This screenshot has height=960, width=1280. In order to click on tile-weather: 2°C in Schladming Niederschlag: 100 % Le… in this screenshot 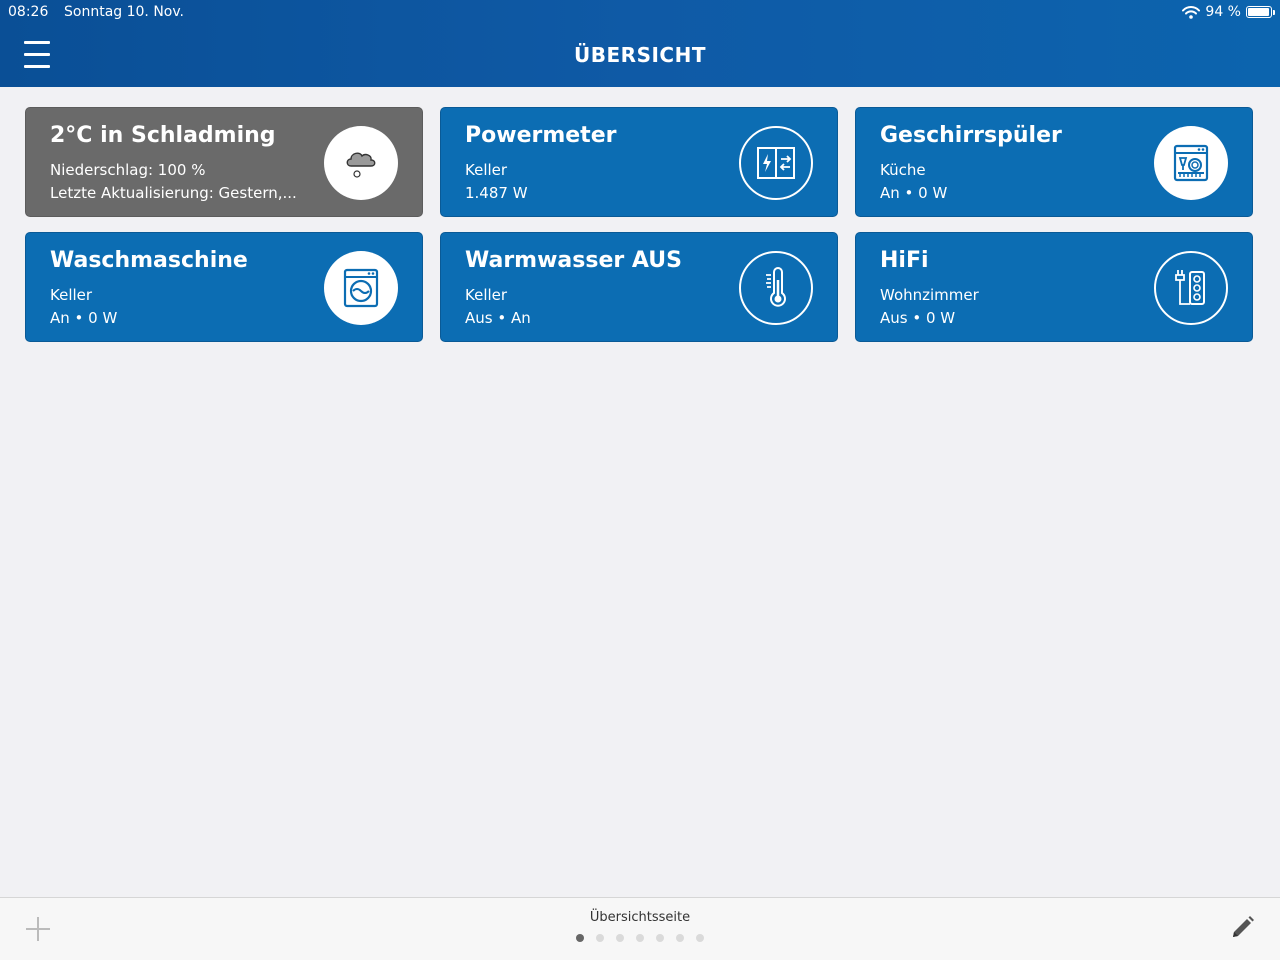, I will do `click(224, 162)`.